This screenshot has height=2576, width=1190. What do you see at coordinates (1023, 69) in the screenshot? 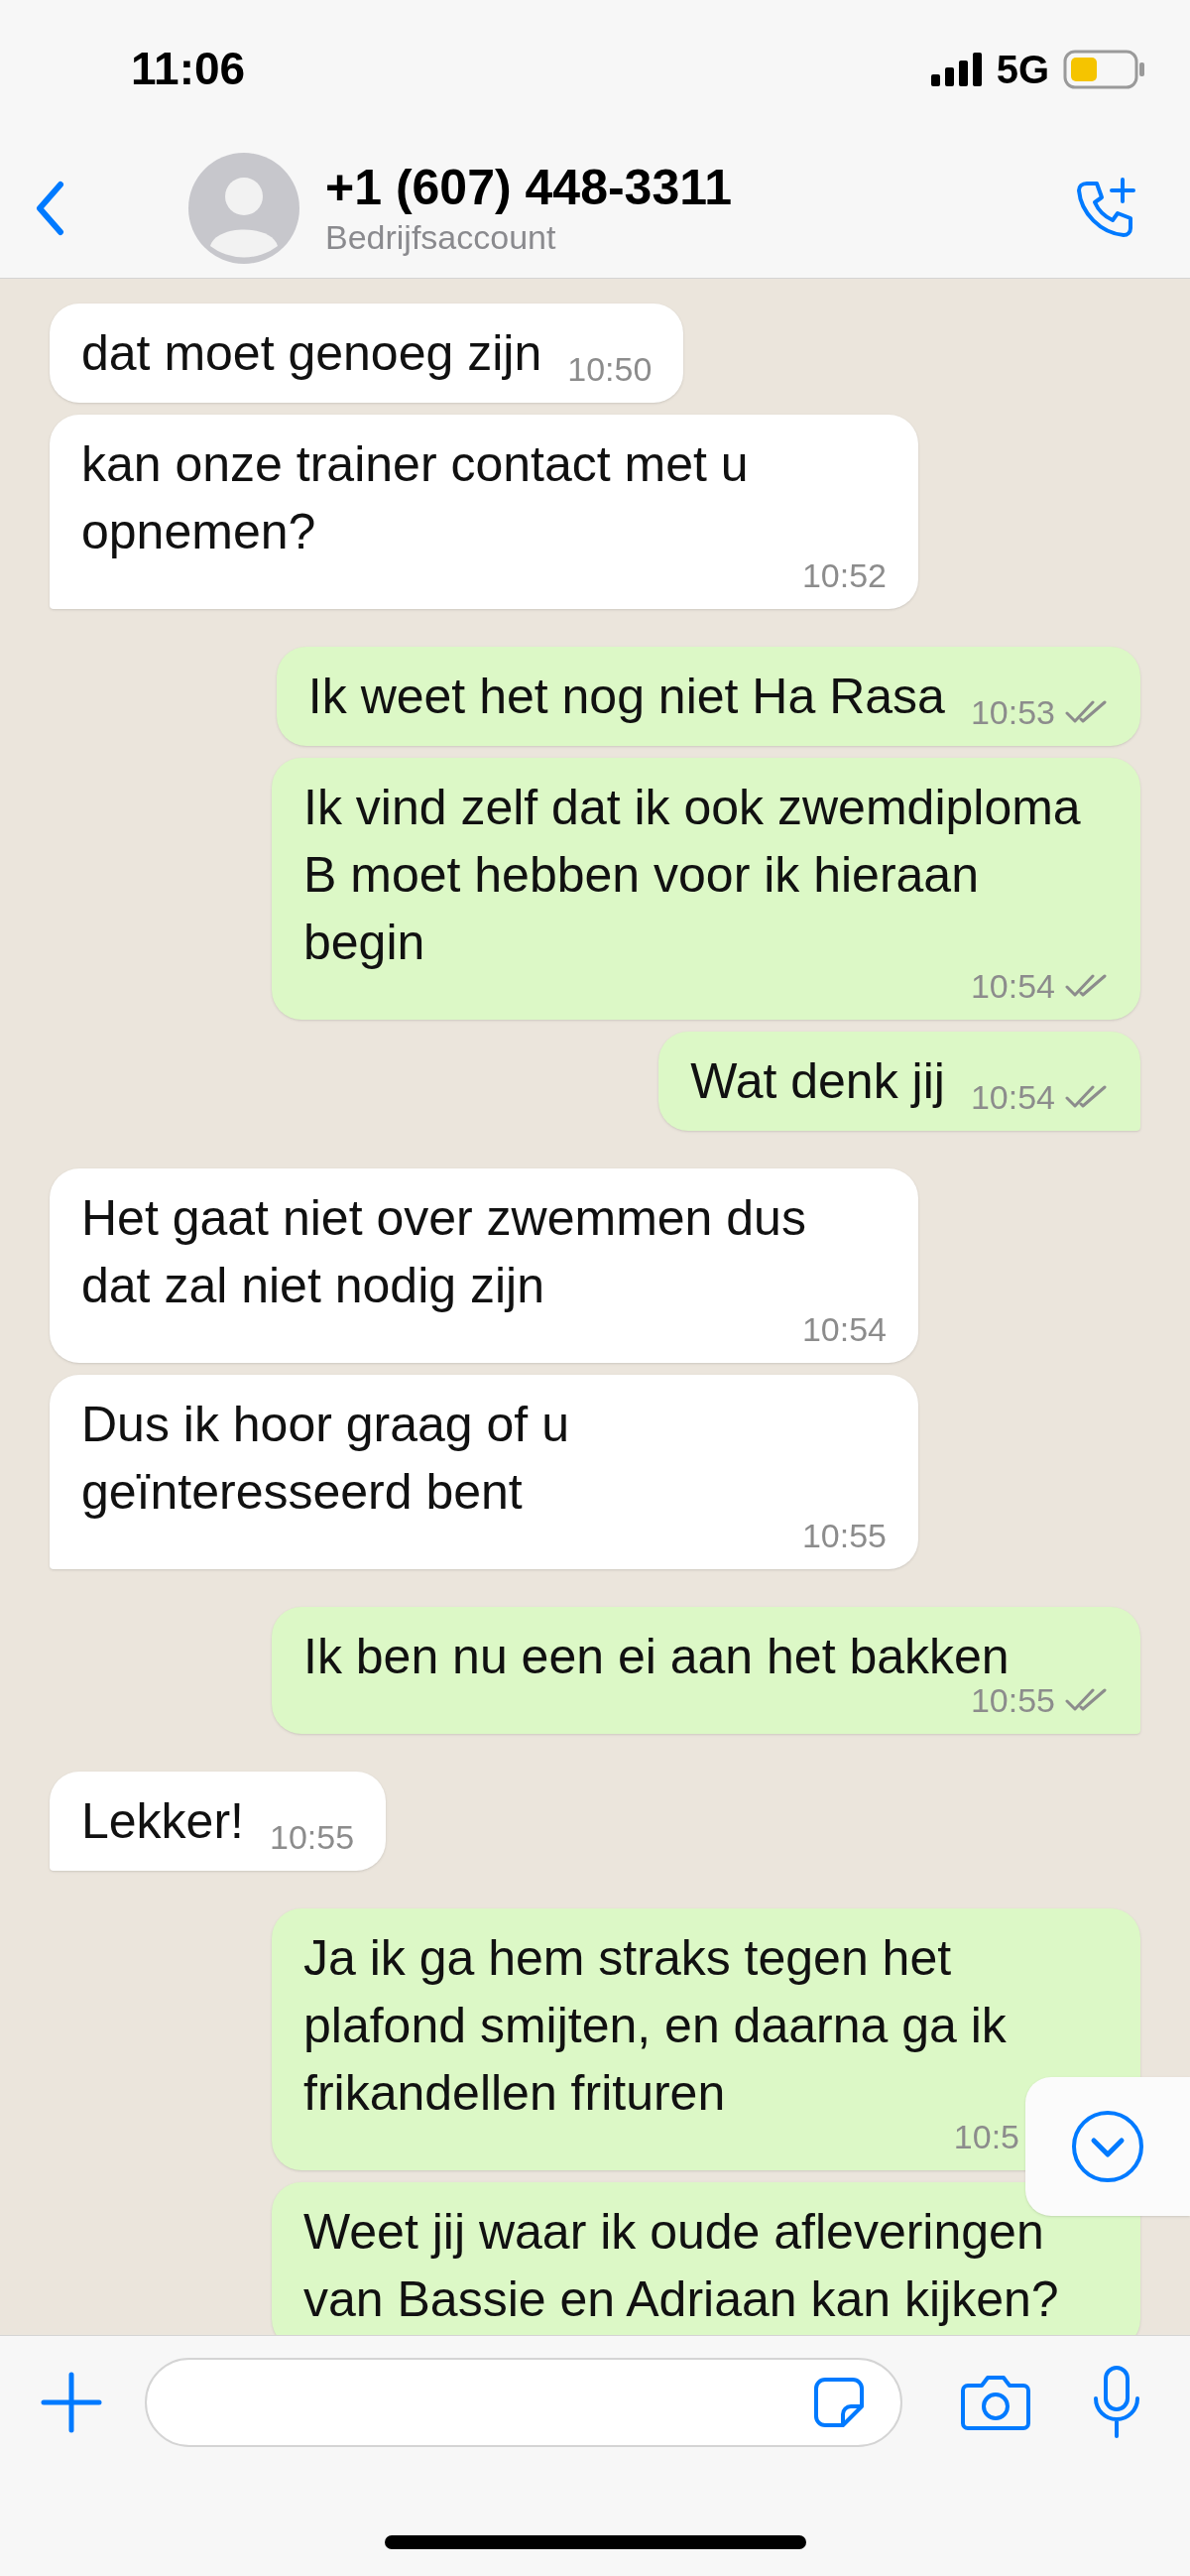
I see `network-label: 5G` at bounding box center [1023, 69].